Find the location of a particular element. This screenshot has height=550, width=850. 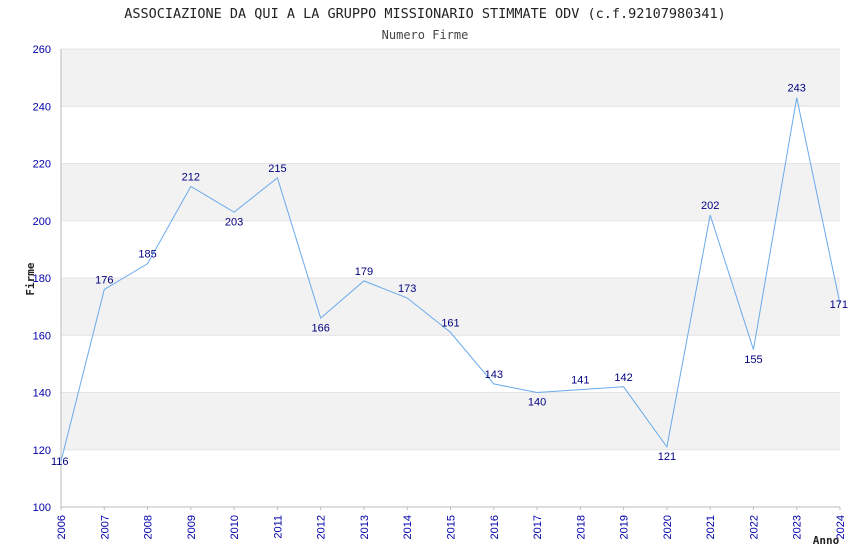

data-label: 203 is located at coordinates (234, 222).